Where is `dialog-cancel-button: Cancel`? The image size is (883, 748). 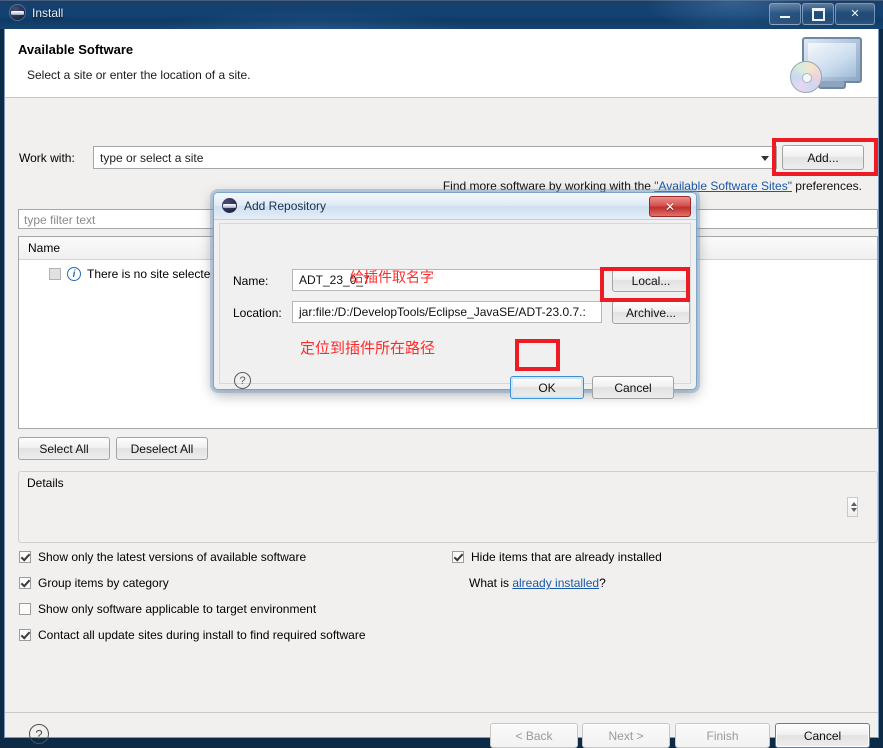 dialog-cancel-button: Cancel is located at coordinates (633, 387).